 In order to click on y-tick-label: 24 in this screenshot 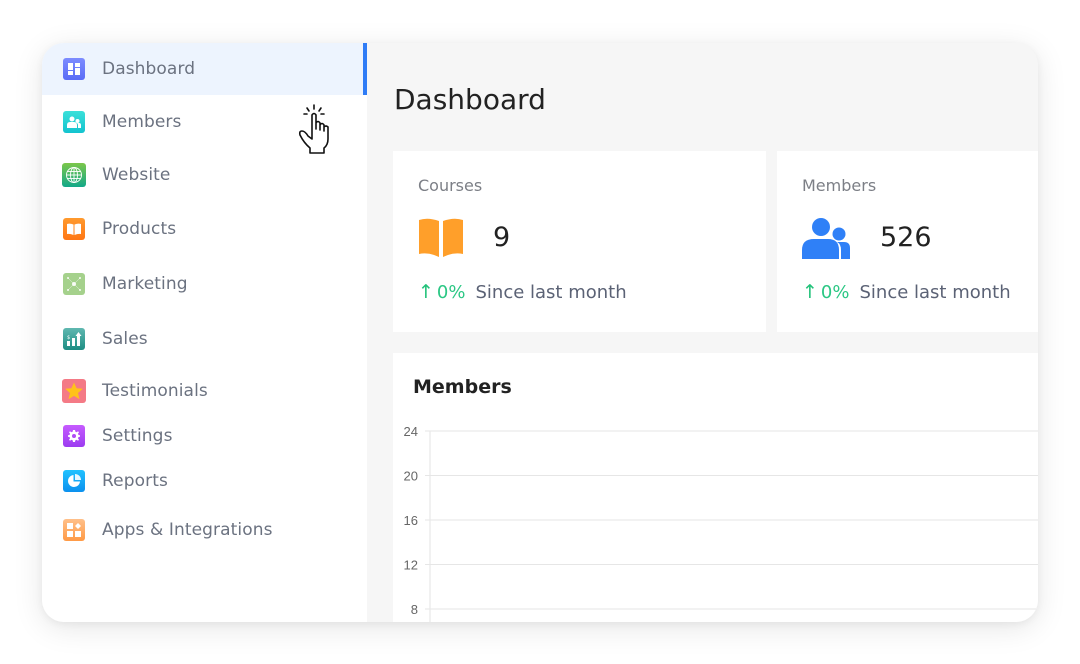, I will do `click(411, 431)`.